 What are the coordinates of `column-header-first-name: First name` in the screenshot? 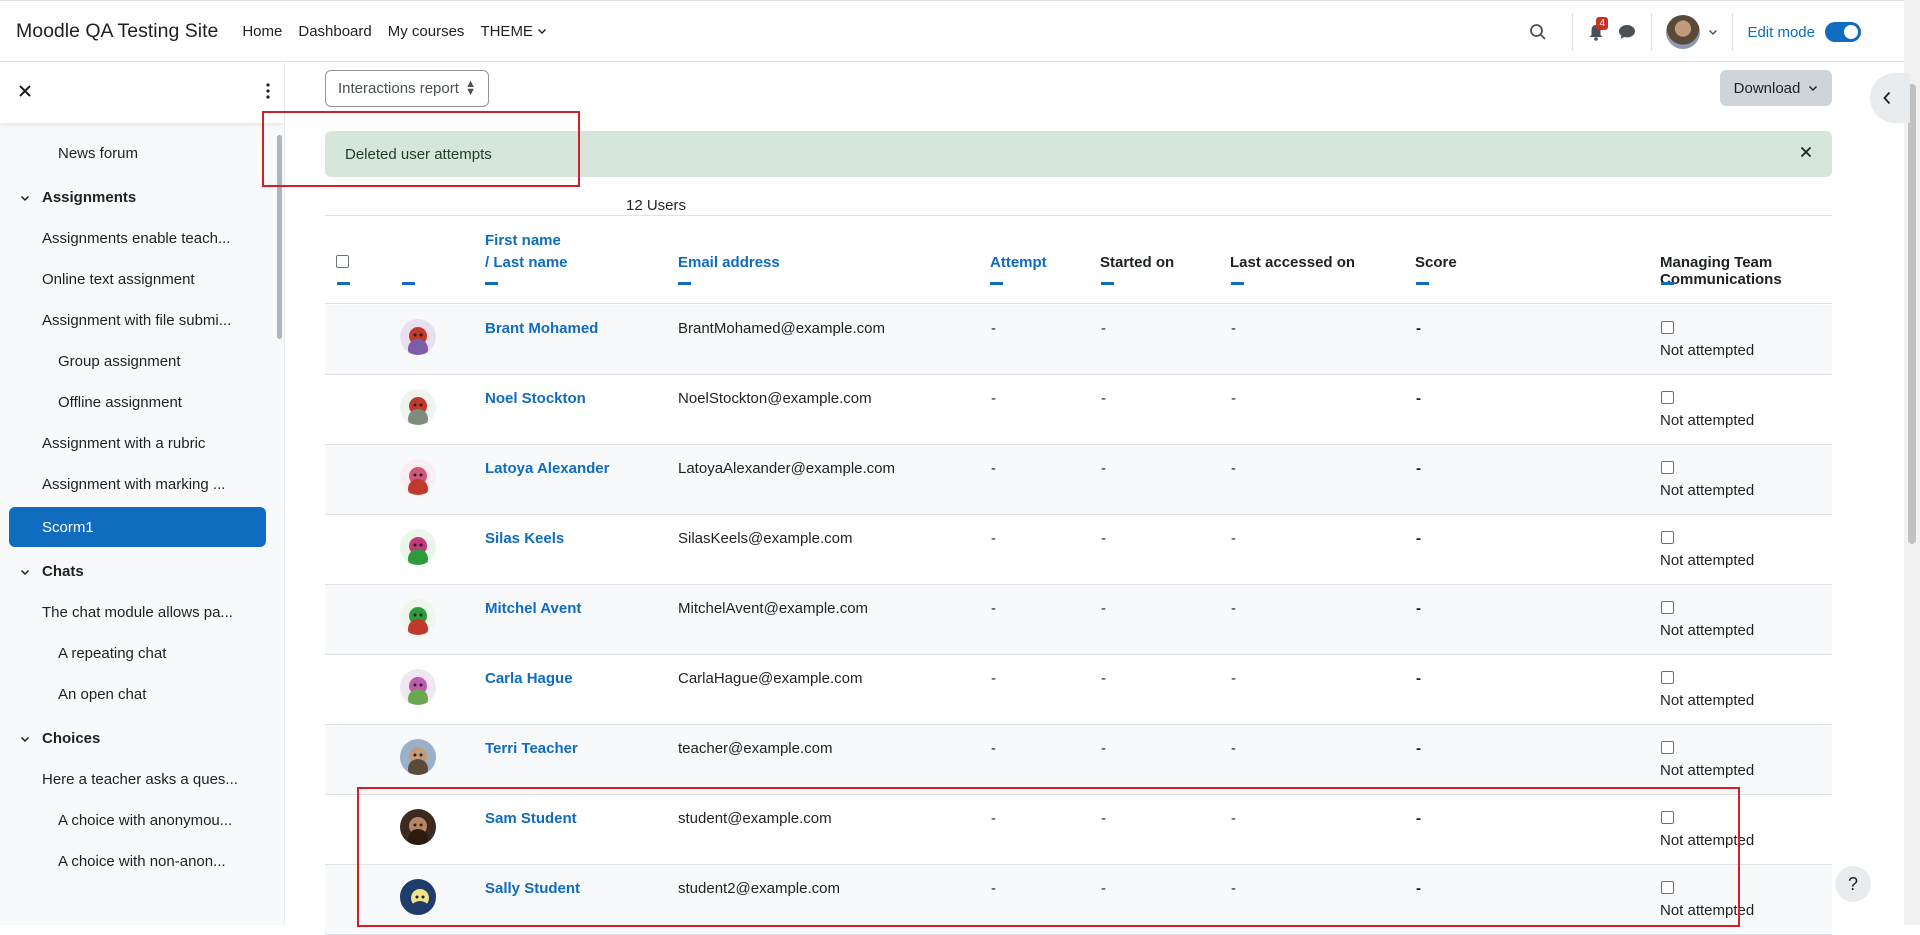 It's located at (523, 240).